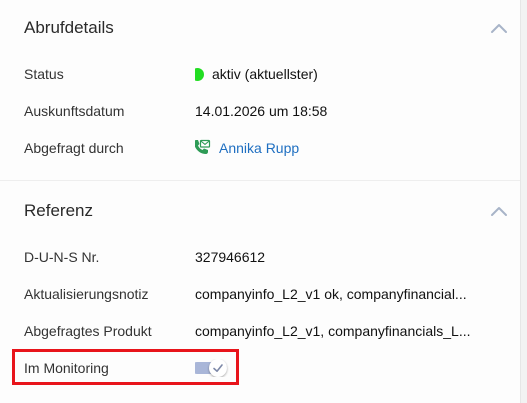  Describe the element at coordinates (344, 148) in the screenshot. I see `abgefragt-durch-value: Annika Rupp` at that location.